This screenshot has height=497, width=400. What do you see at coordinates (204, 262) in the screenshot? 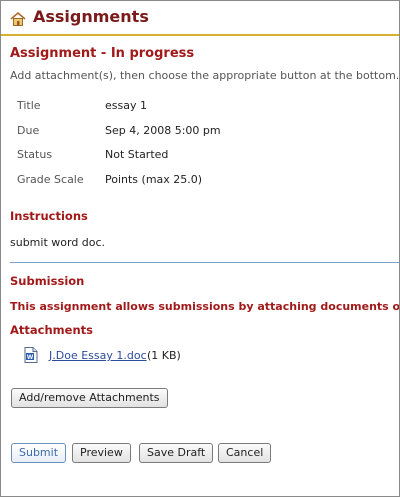
I see `section-divider` at bounding box center [204, 262].